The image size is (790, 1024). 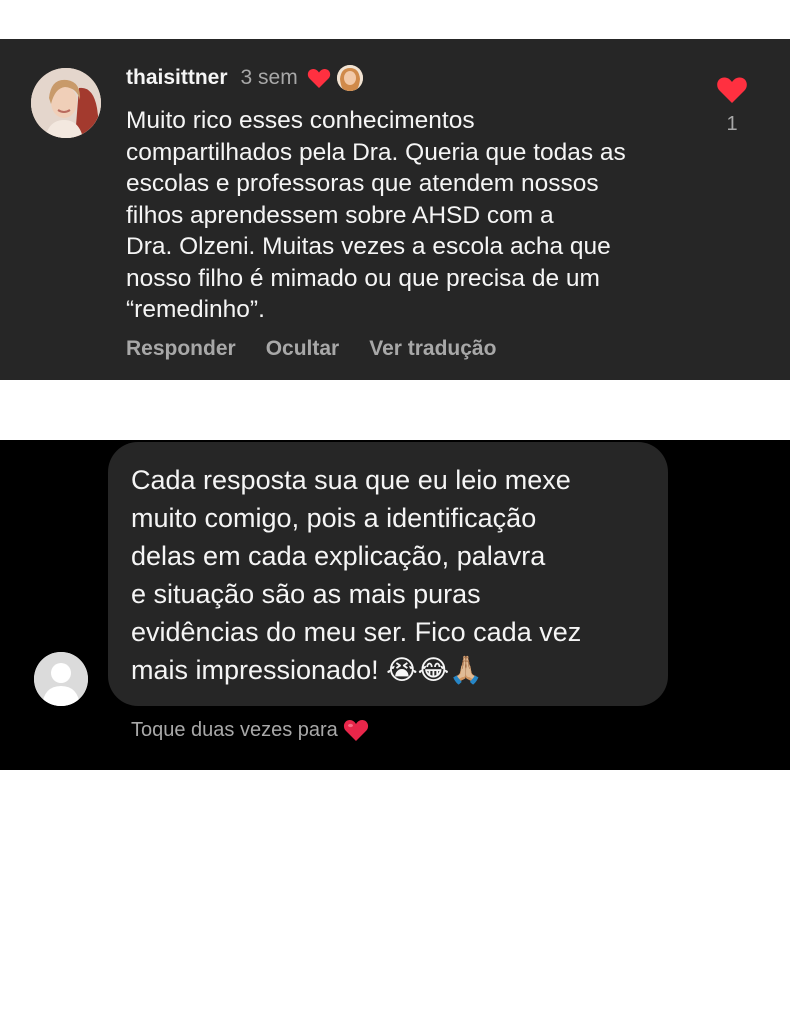 What do you see at coordinates (349, 78) in the screenshot?
I see `author-avatar-icon` at bounding box center [349, 78].